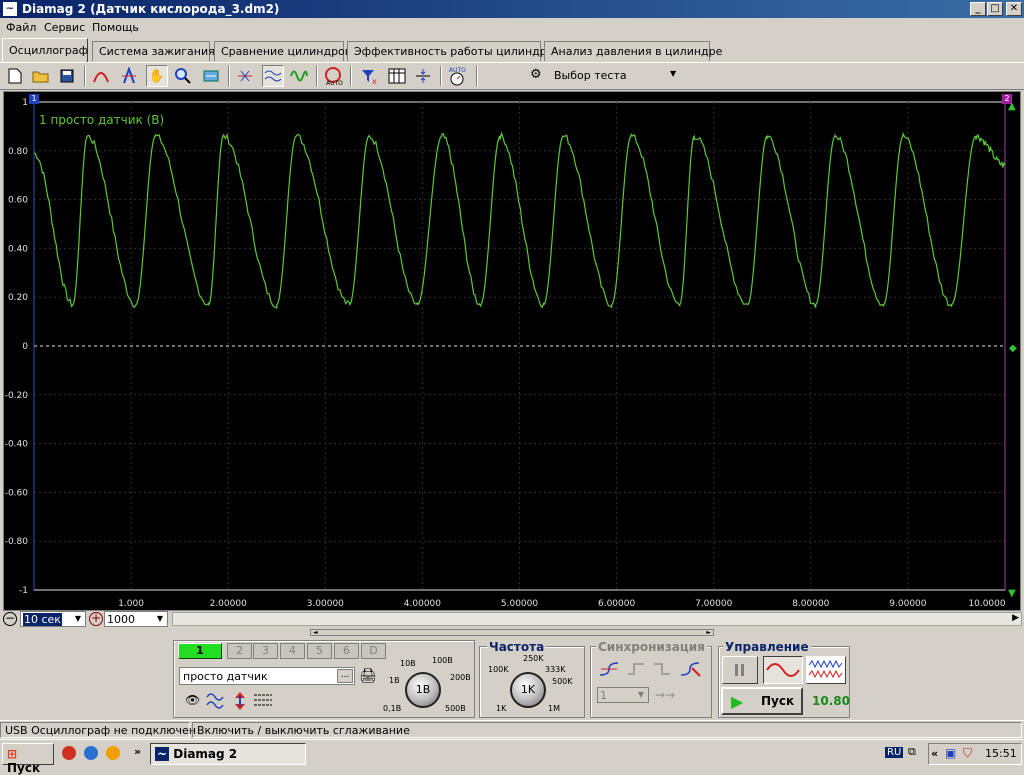 The width and height of the screenshot is (1024, 775). I want to click on continuous-wave-button, so click(826, 670).